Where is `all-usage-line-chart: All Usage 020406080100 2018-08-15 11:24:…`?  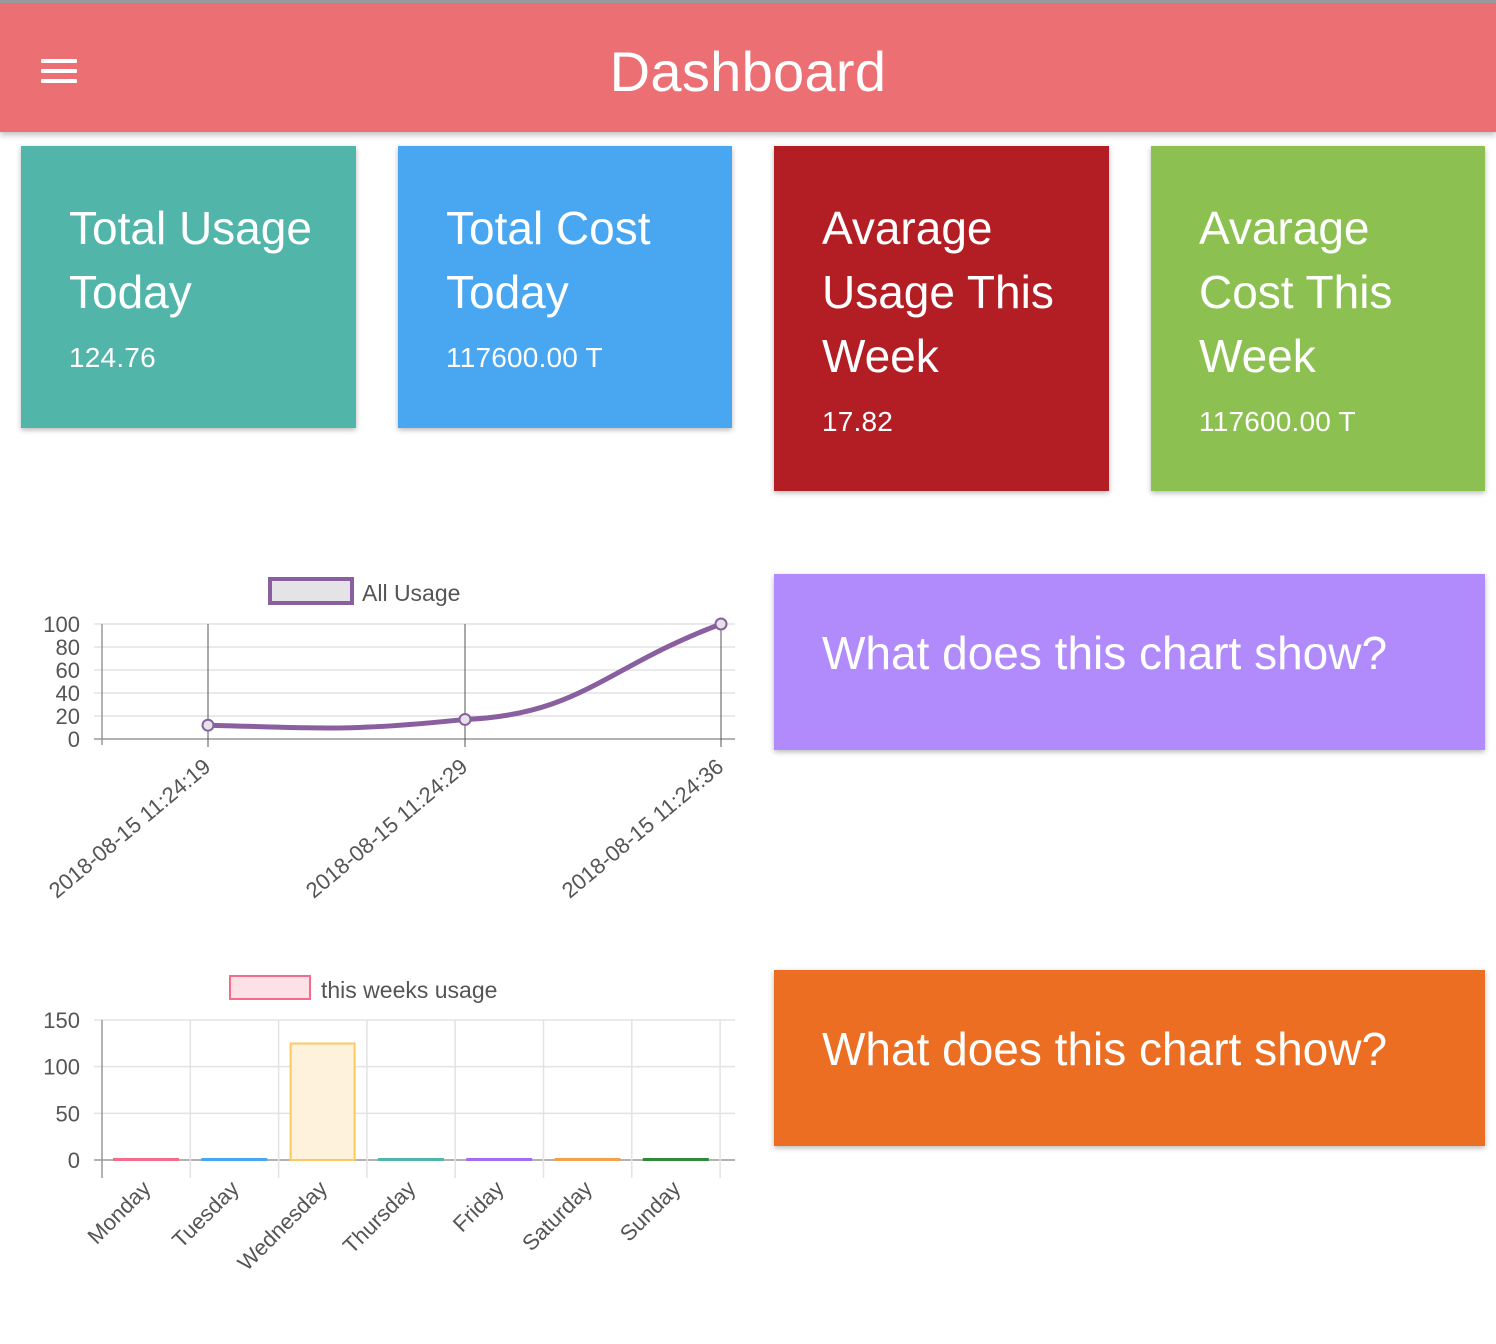
all-usage-line-chart: All Usage 020406080100 2018-08-15 11:24:… is located at coordinates (389, 740).